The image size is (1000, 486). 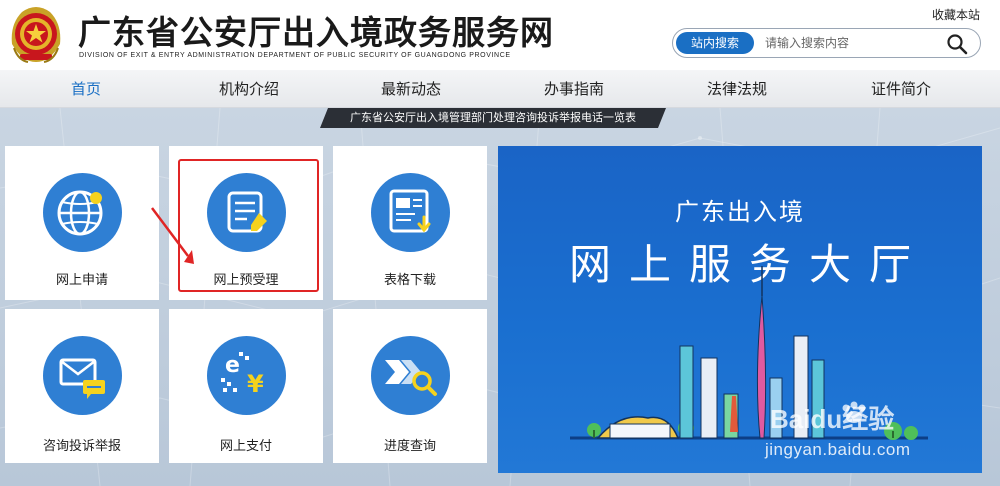 What do you see at coordinates (715, 43) in the screenshot?
I see `search-scope-button: 站内搜索` at bounding box center [715, 43].